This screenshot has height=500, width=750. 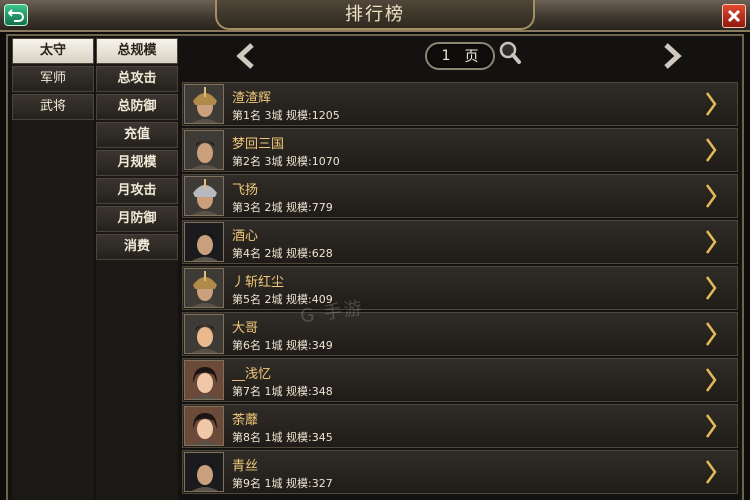 I want to click on category-column: 太守 军师 武将, so click(x=53, y=269).